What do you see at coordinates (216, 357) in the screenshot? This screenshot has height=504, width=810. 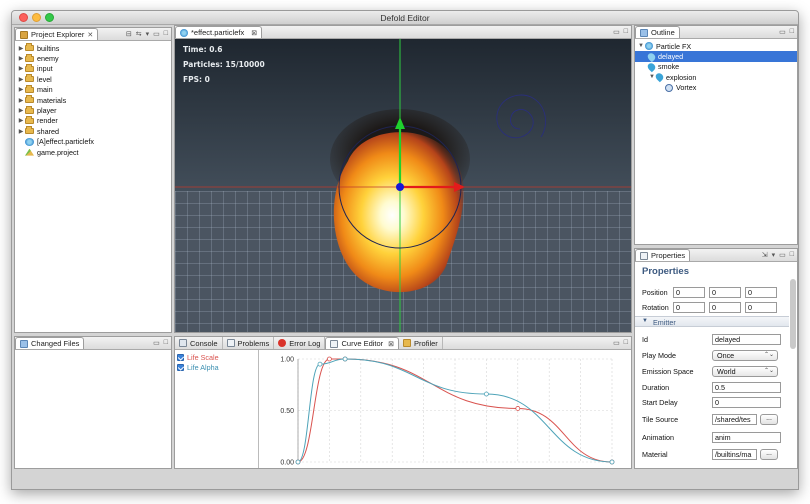 I see `curve-item-life-scale: Life Scale` at bounding box center [216, 357].